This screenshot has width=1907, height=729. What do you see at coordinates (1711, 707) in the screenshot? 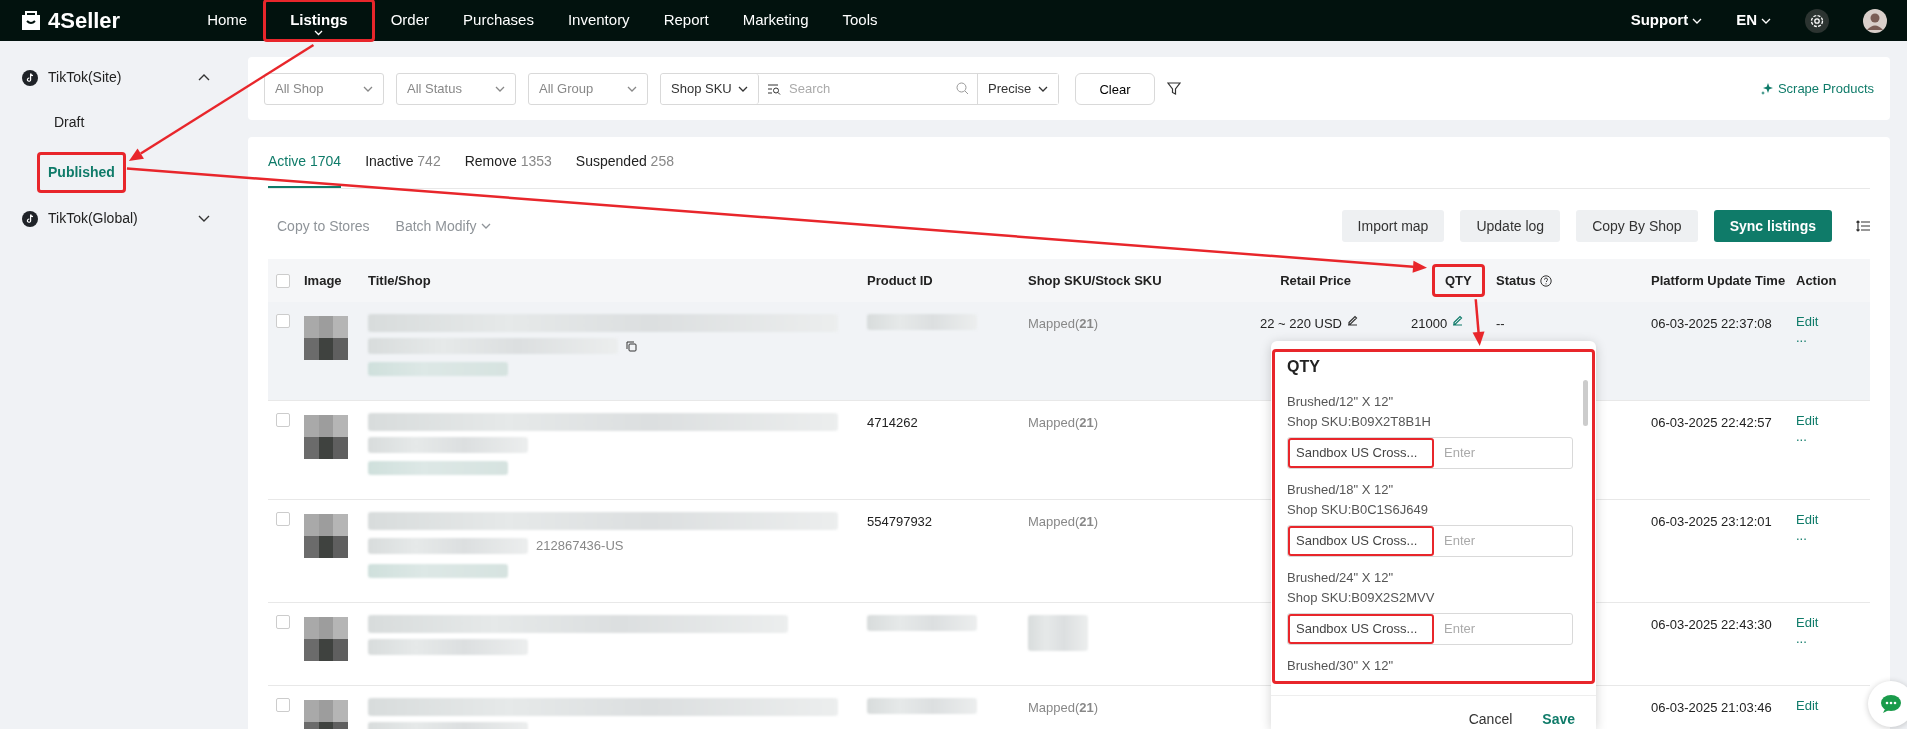
I see `update-time-text: 06-03-2025 21:03:46` at bounding box center [1711, 707].